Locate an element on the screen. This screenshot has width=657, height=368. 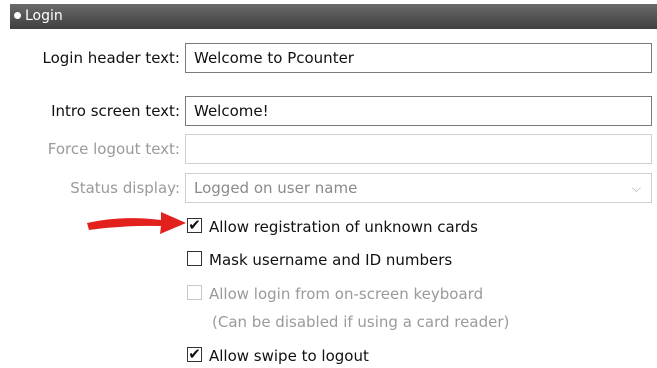
card-reader-note: (Can be disabled if using a card reader) is located at coordinates (361, 322).